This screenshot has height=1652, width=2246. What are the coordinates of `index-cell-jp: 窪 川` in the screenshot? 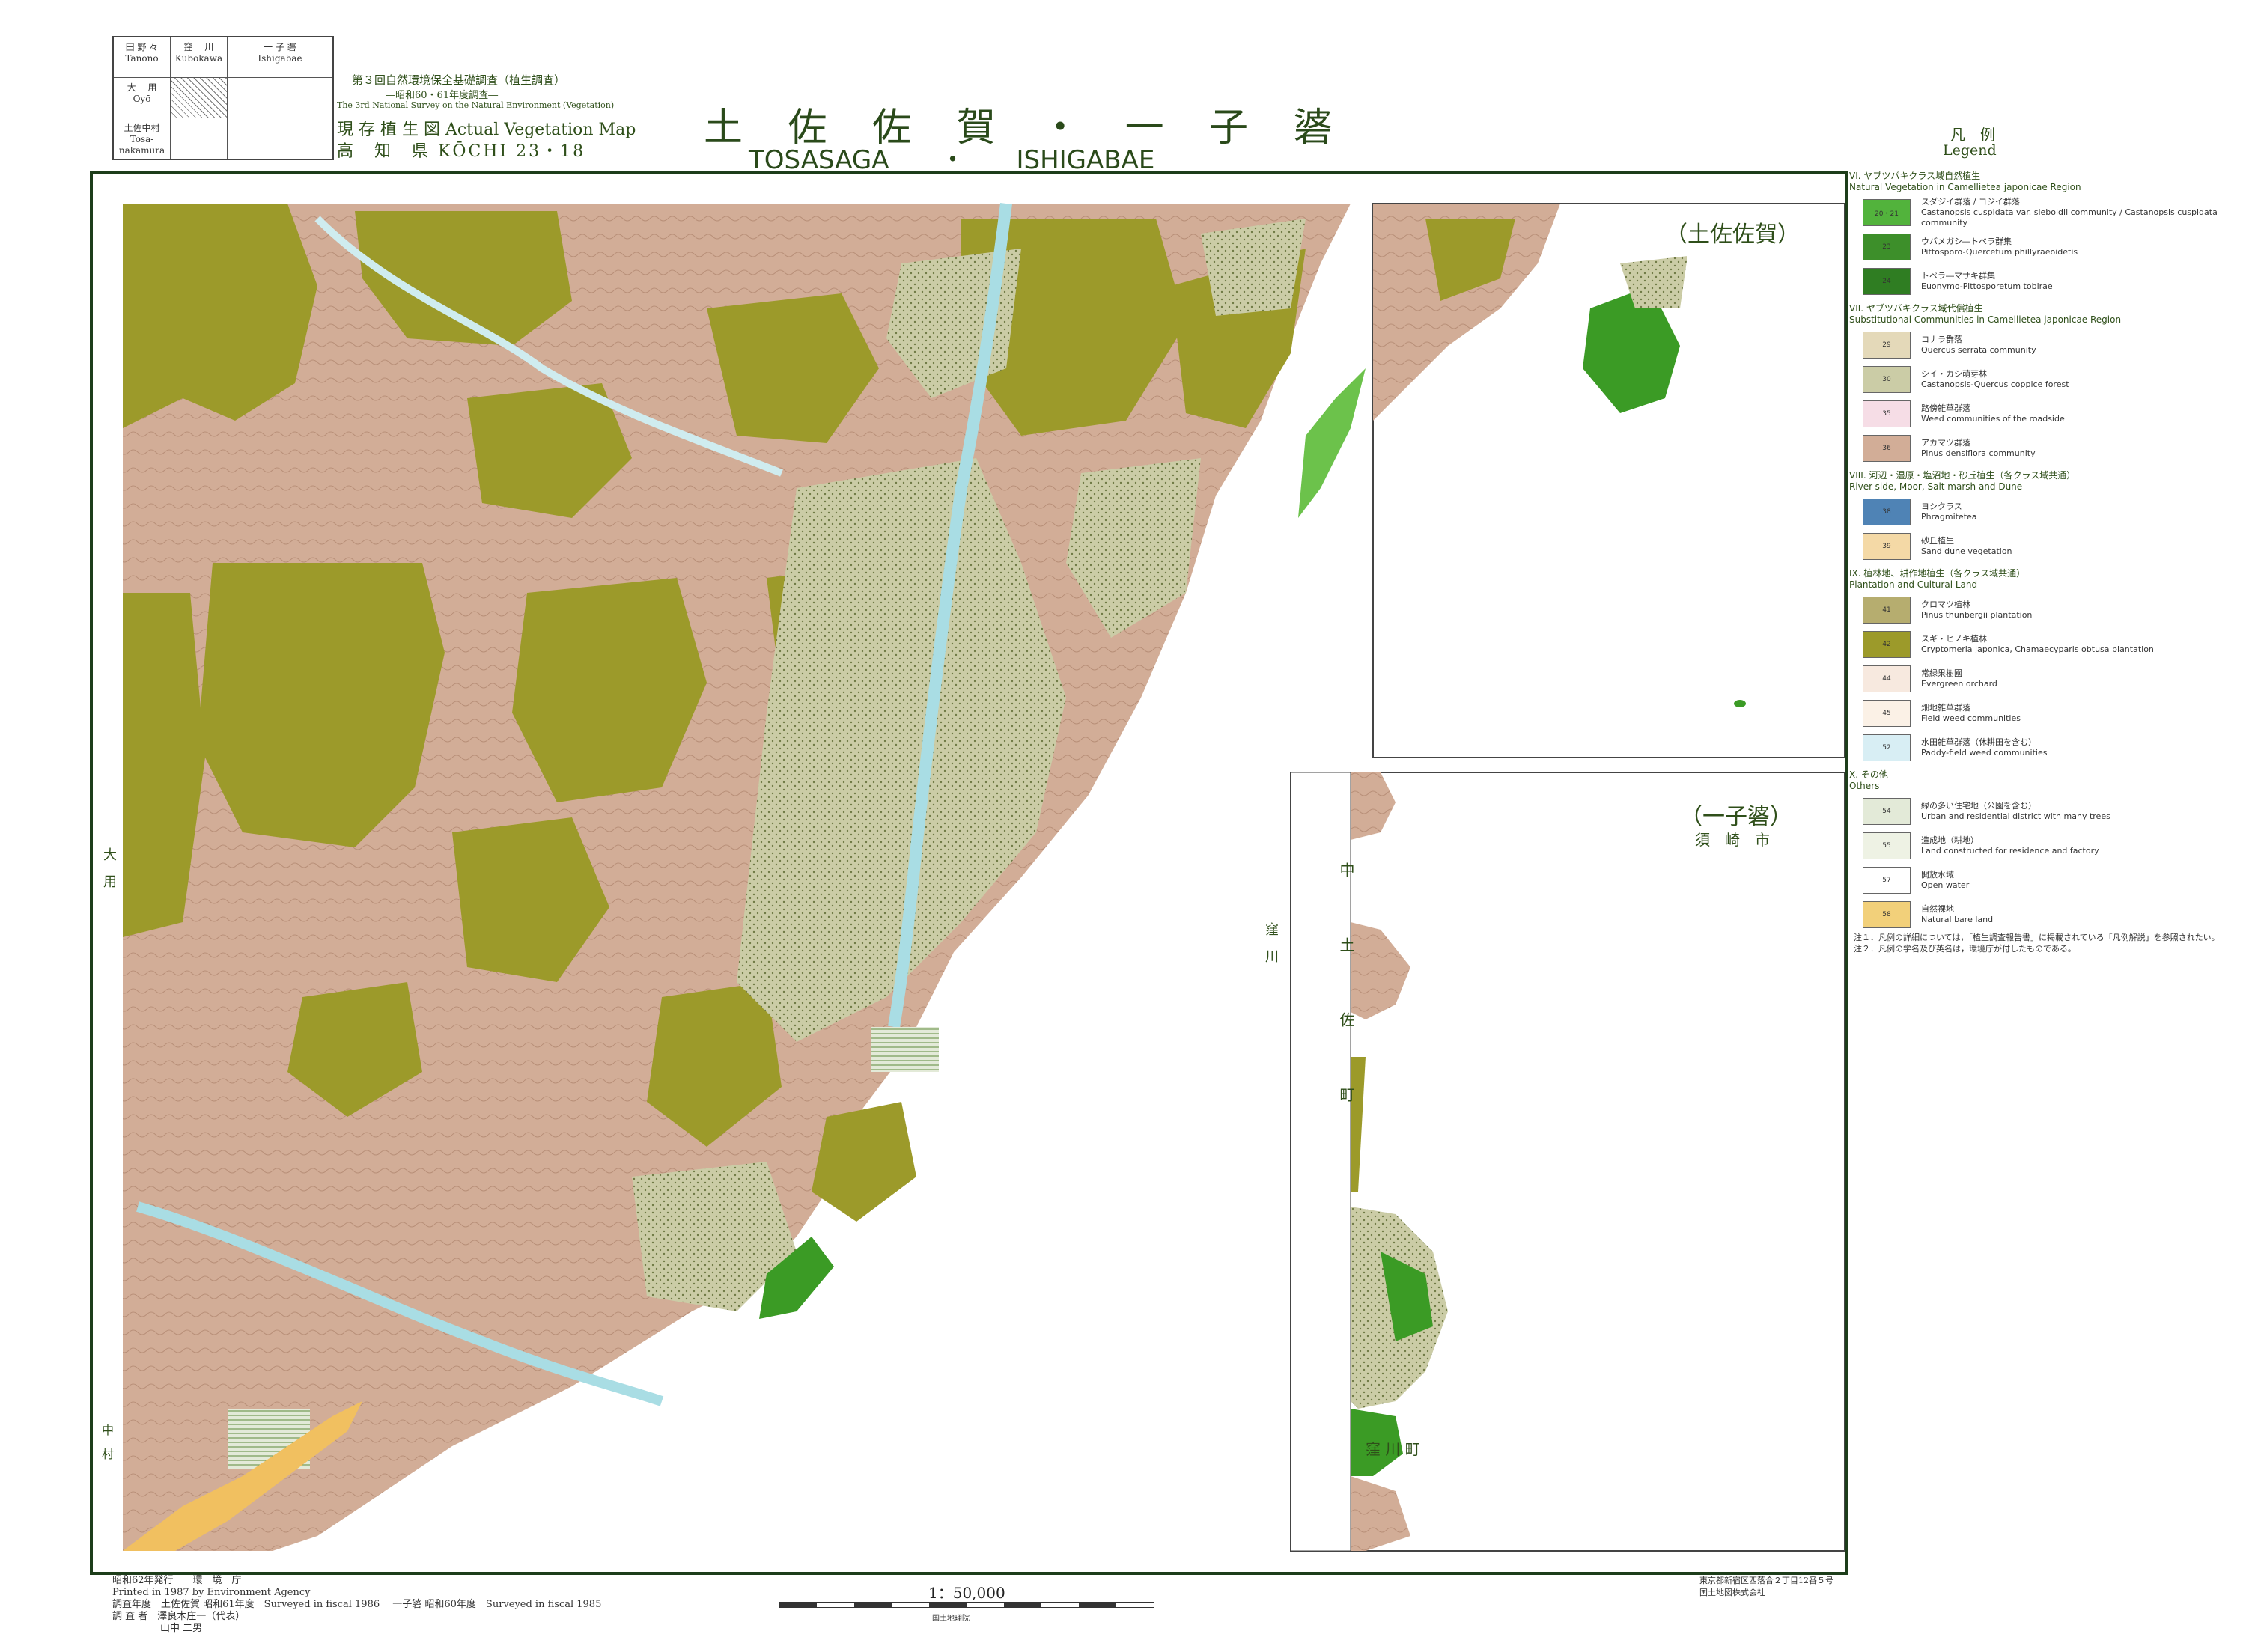 It's located at (198, 47).